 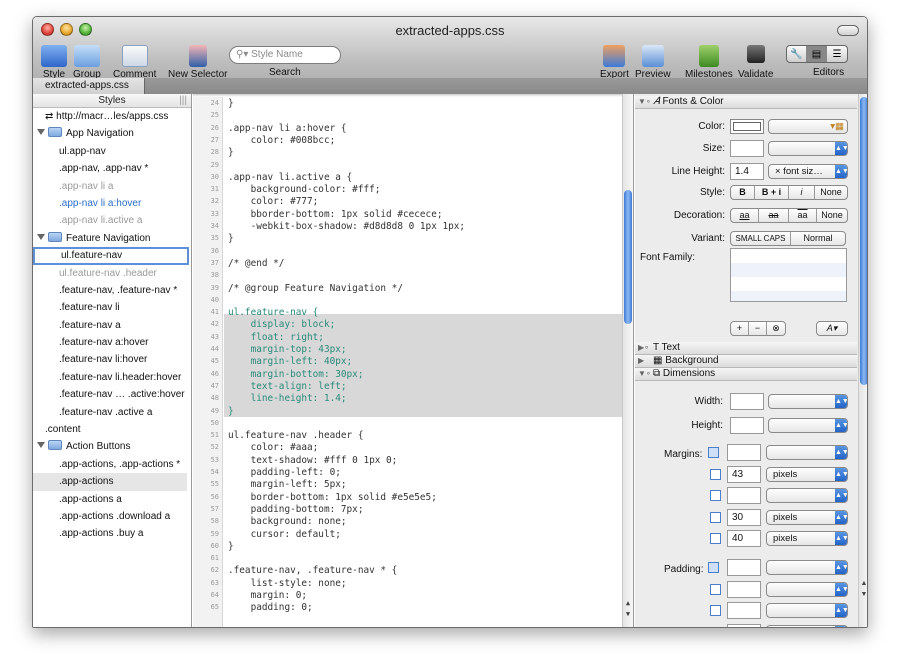 I want to click on inspector-scroll-thumb, so click(x=863, y=241).